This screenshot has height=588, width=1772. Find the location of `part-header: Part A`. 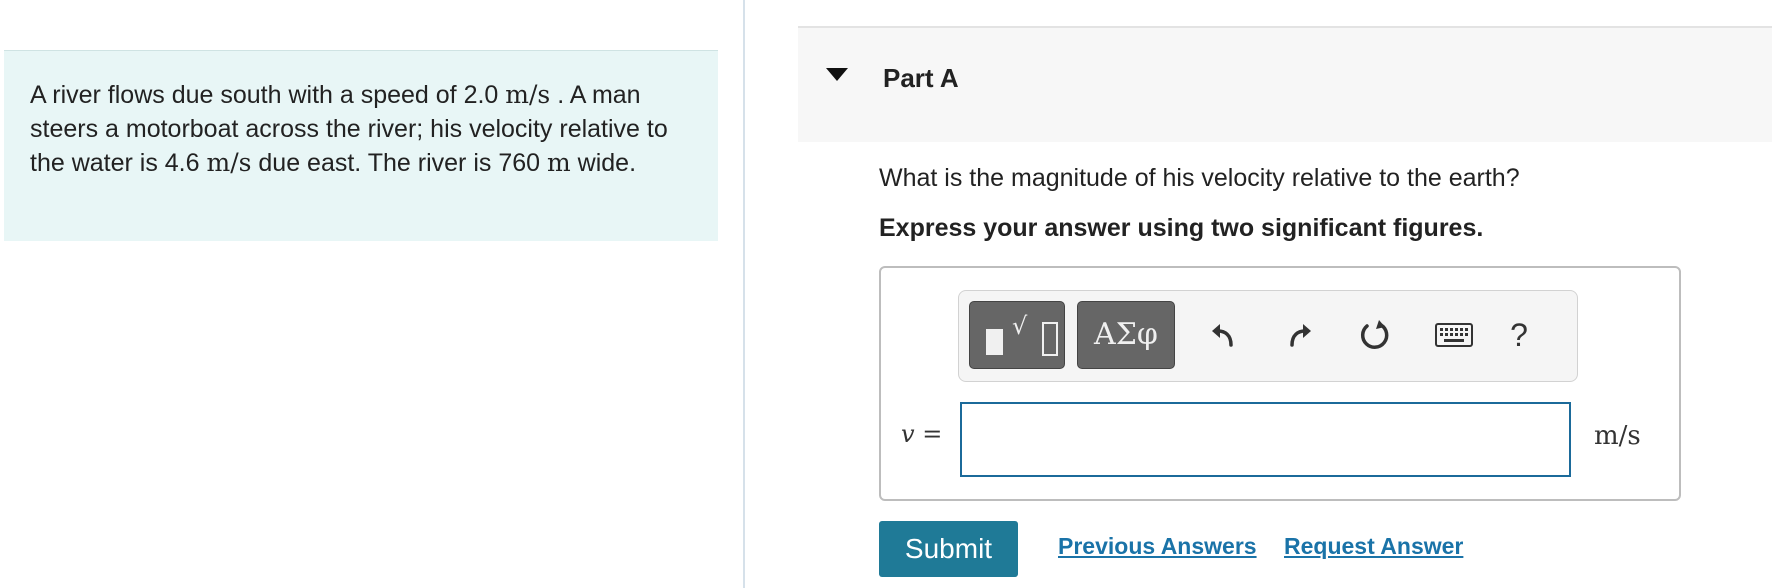

part-header: Part A is located at coordinates (1285, 84).